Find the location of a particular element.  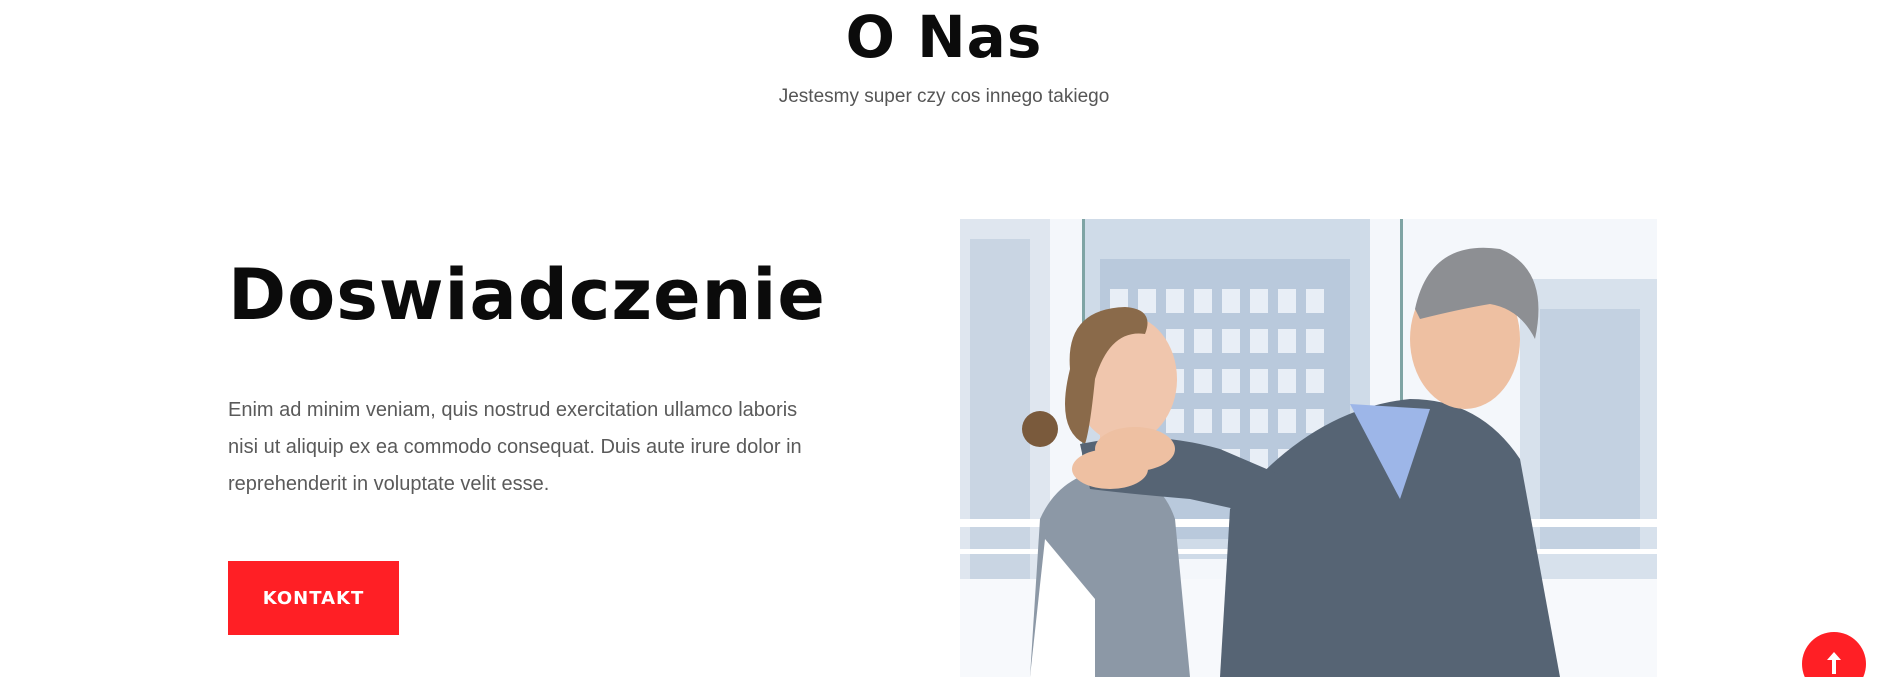

contact-button: KONTAKT is located at coordinates (313, 598).